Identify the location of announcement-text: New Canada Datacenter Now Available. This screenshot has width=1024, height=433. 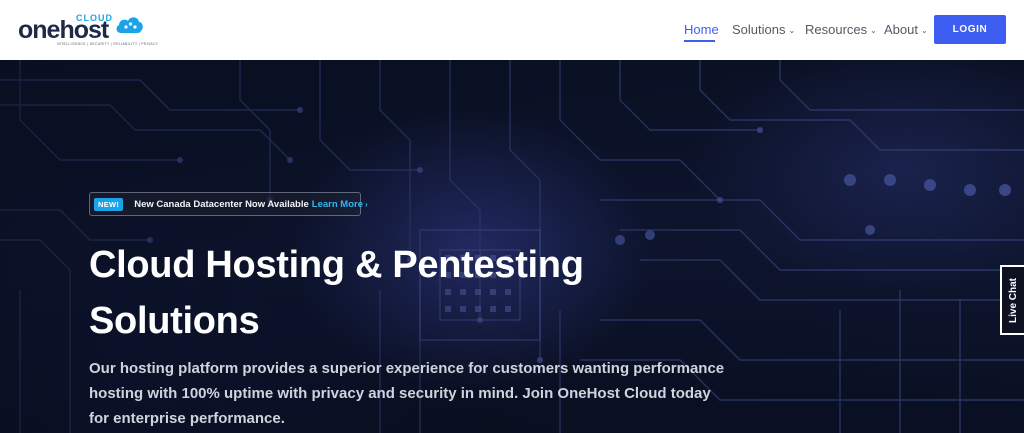
(221, 204).